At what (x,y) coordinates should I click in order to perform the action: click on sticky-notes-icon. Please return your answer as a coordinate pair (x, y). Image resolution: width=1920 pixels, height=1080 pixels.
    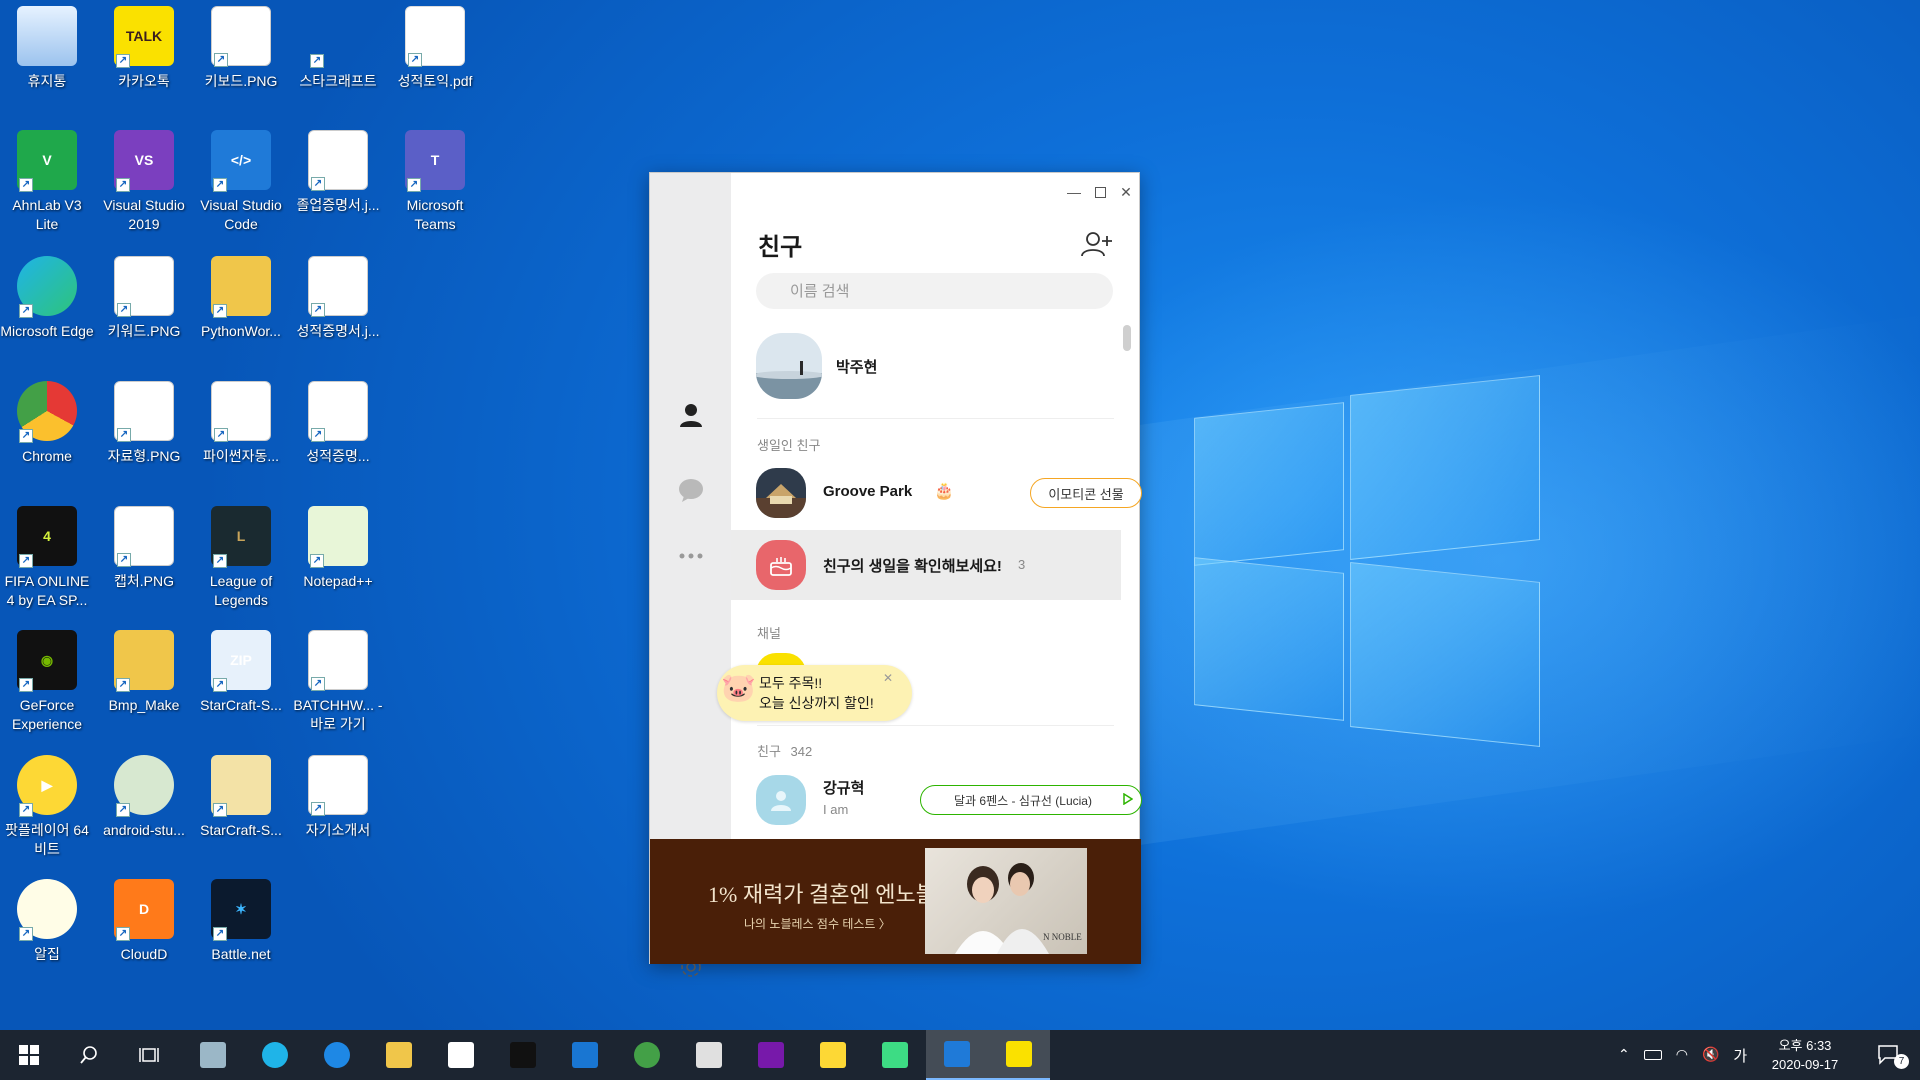
    Looking at the image, I should click on (833, 1055).